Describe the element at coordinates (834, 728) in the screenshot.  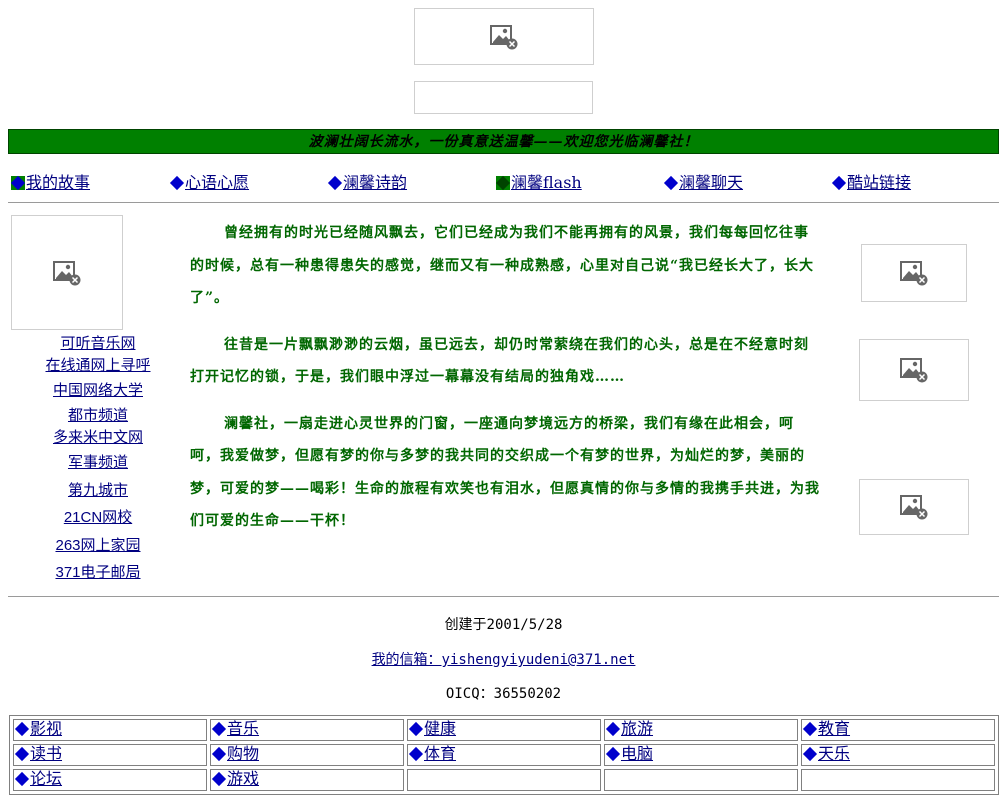
I see `category-label: 教育` at that location.